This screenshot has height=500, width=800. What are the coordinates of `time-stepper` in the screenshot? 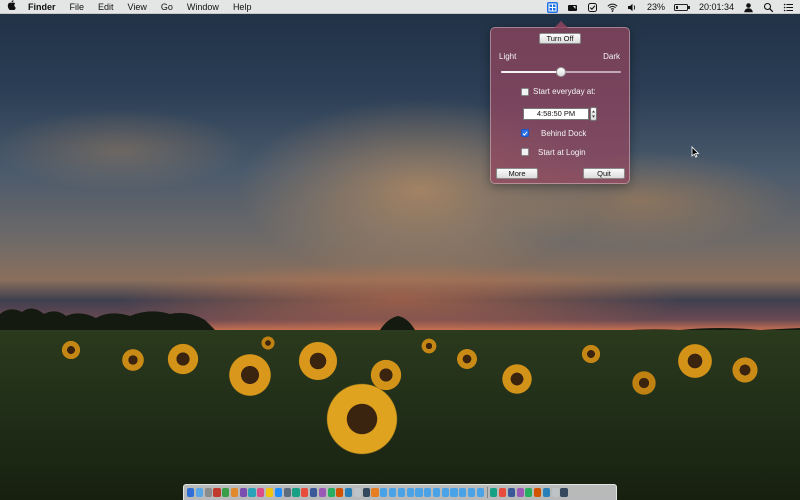 It's located at (593, 114).